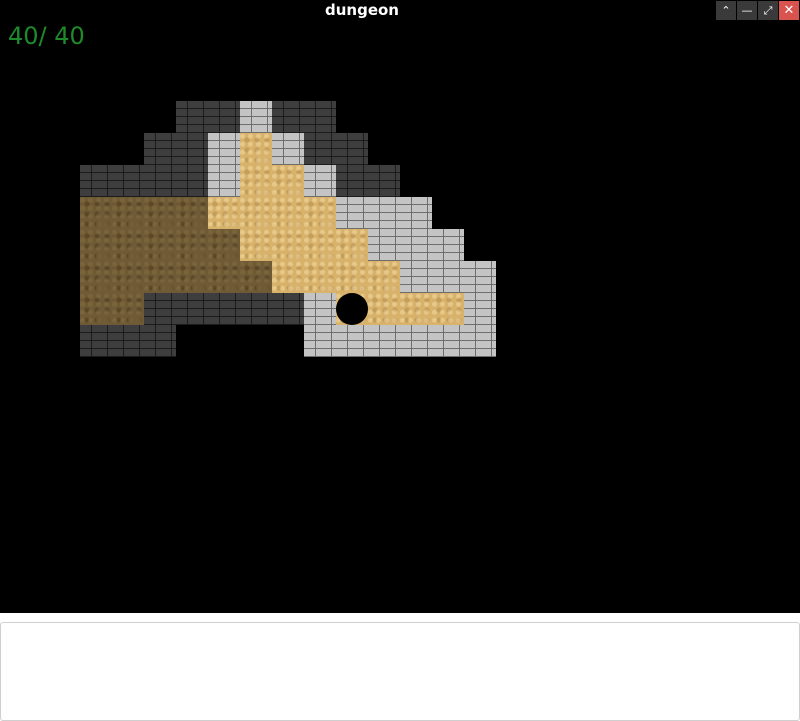  What do you see at coordinates (400, 10) in the screenshot?
I see `window-titlebar: dungeon ⌃ — ⤢ ✕` at bounding box center [400, 10].